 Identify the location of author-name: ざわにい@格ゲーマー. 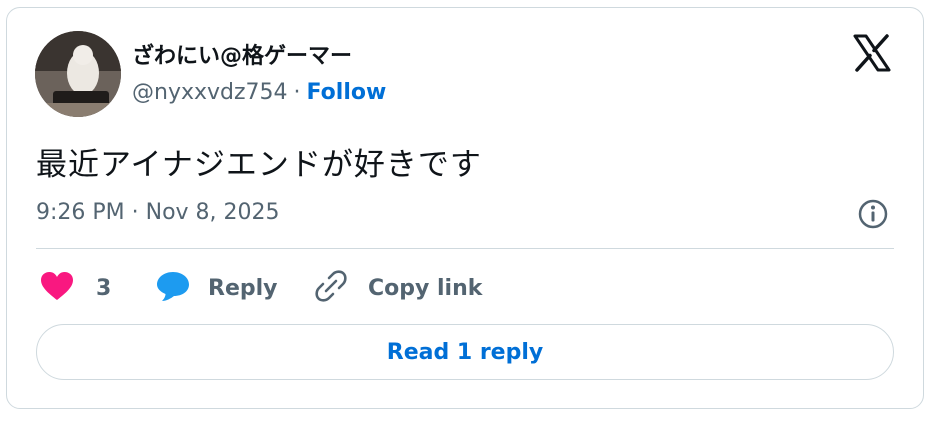
(242, 54).